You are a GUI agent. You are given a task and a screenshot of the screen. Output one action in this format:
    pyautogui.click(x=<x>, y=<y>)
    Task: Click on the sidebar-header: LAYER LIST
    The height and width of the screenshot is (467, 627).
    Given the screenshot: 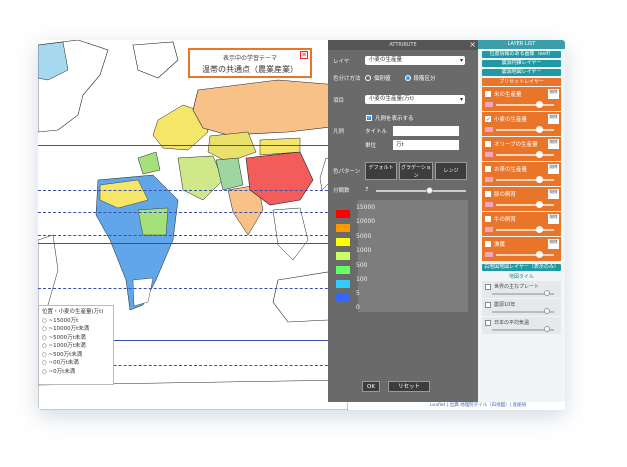 What is the action you would take?
    pyautogui.click(x=521, y=44)
    